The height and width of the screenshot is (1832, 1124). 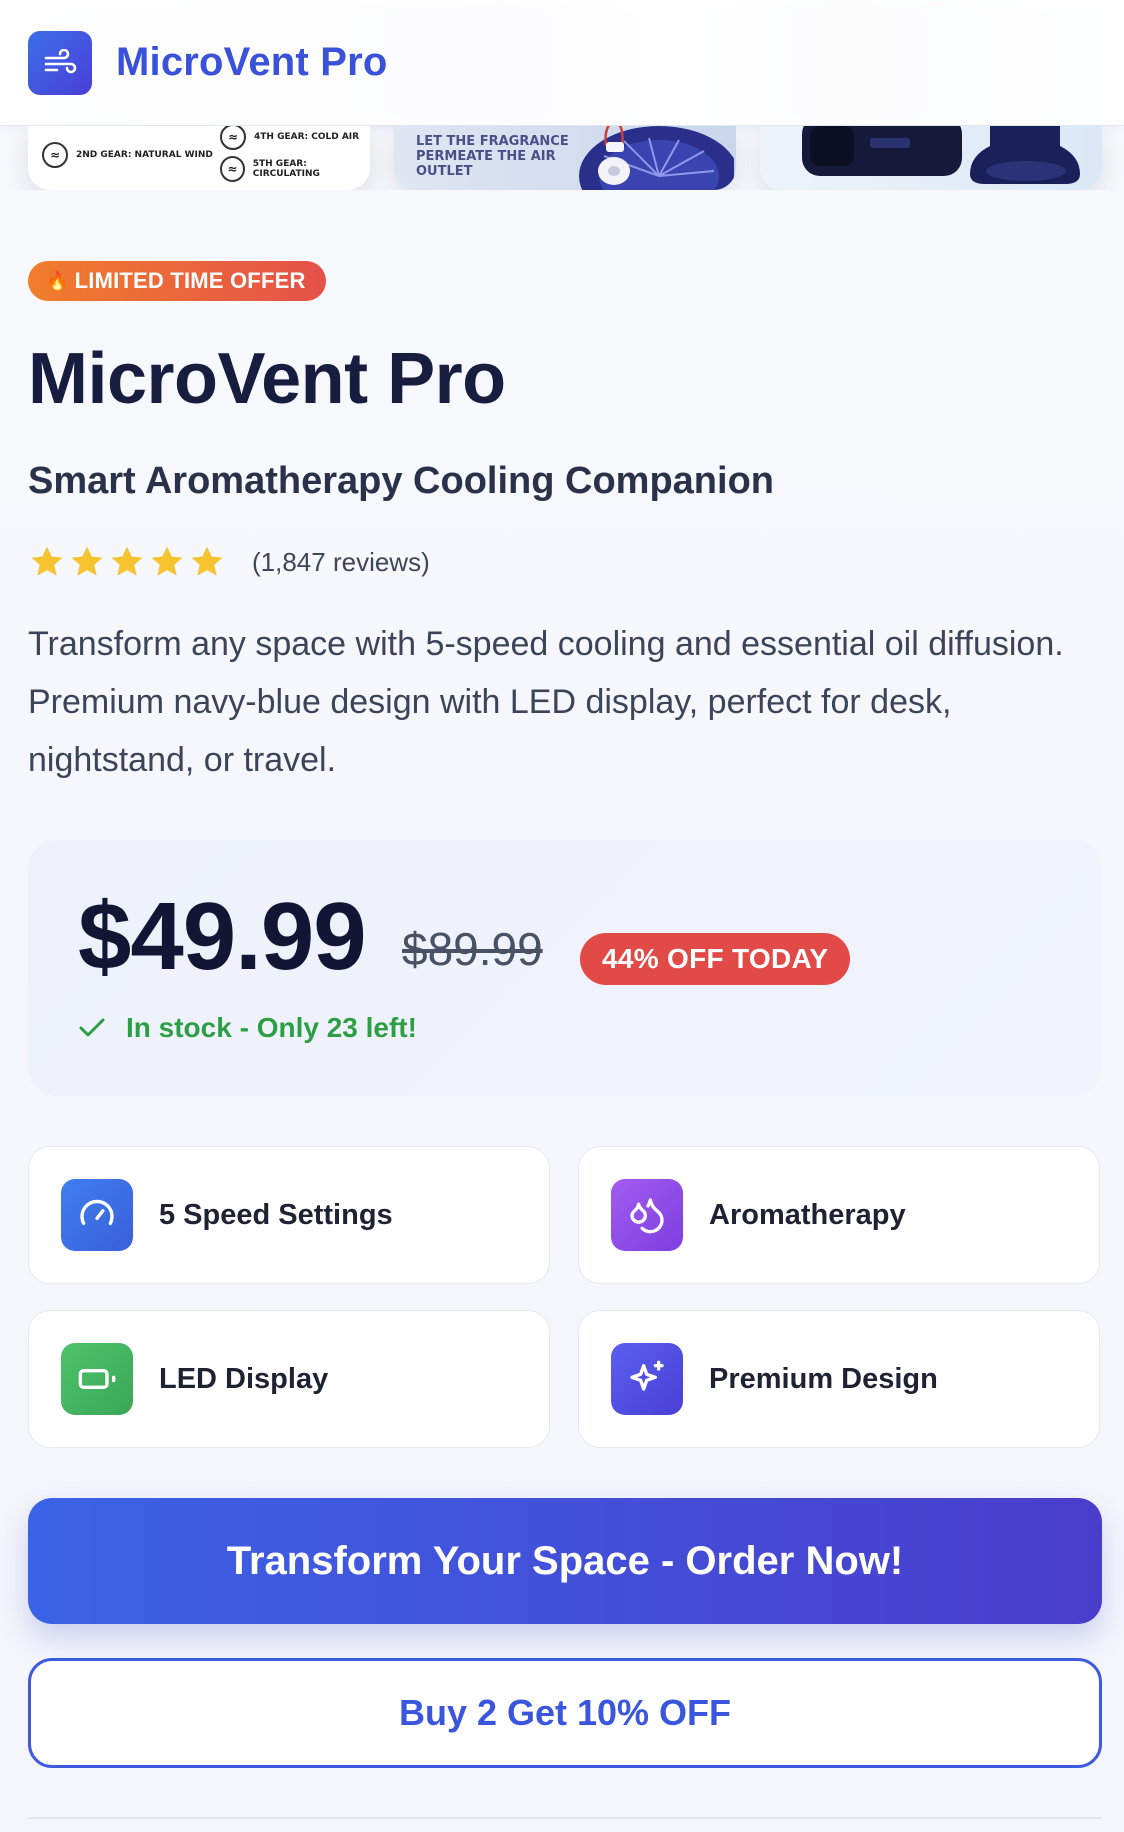 What do you see at coordinates (565, 1561) in the screenshot?
I see `order-now-button: Transform Your Space - Order Now!` at bounding box center [565, 1561].